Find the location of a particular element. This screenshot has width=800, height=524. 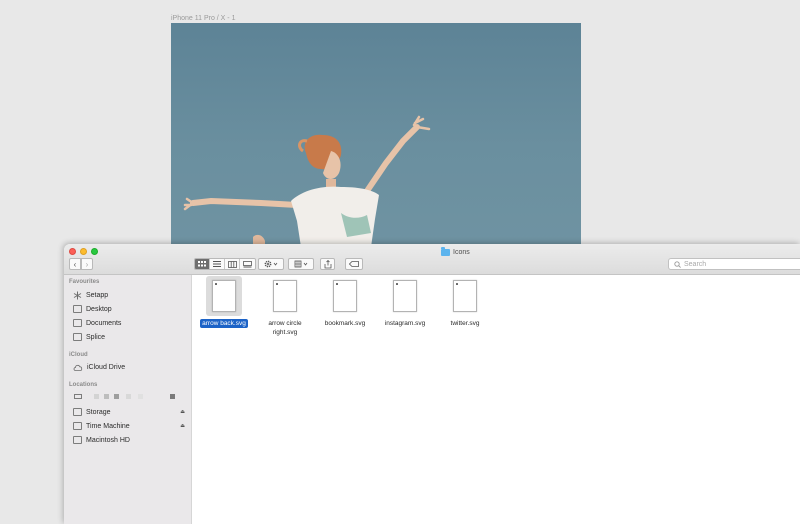

share-button is located at coordinates (327, 264).